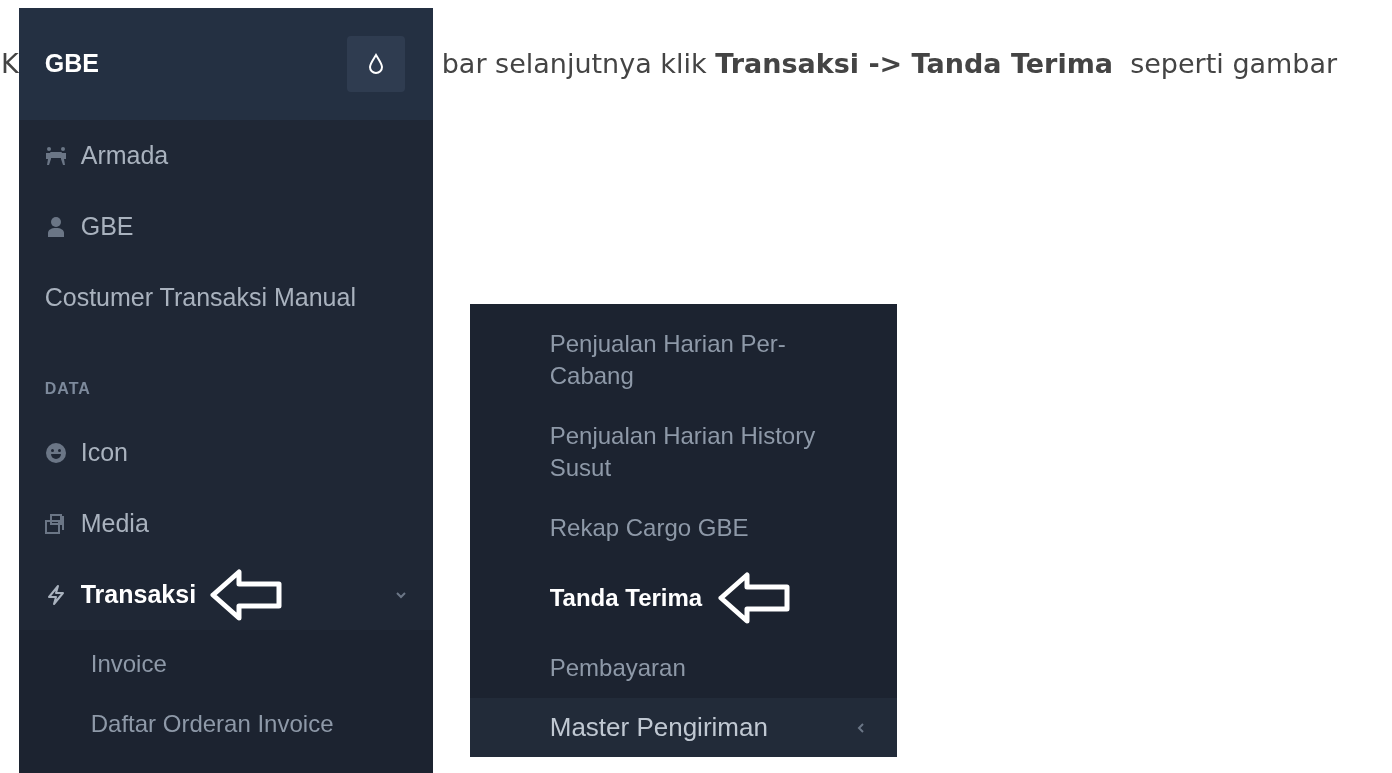  What do you see at coordinates (668, 360) in the screenshot?
I see `menu-label: Penjualan Harian Per-Cabang` at bounding box center [668, 360].